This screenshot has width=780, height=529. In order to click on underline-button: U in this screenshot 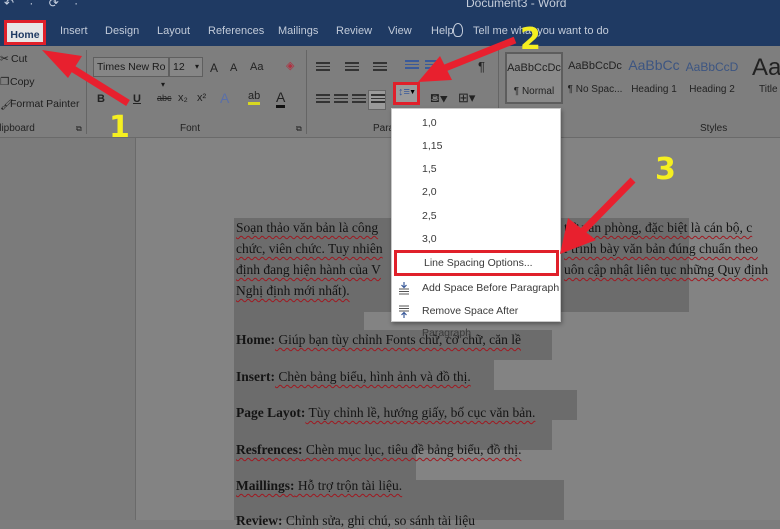, I will do `click(137, 99)`.